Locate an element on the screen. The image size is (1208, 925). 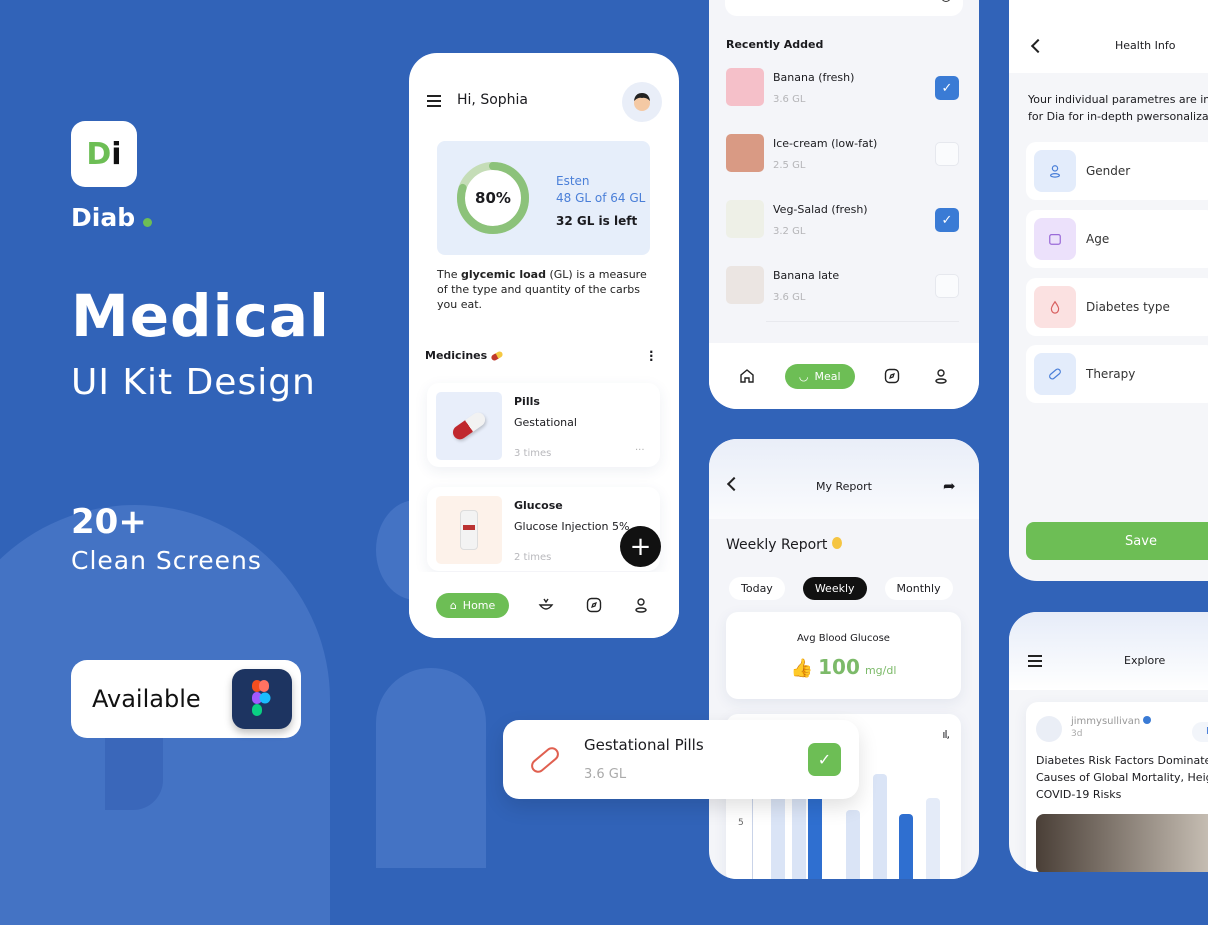
bottom-nav: ◡ Meal is located at coordinates (844, 376).